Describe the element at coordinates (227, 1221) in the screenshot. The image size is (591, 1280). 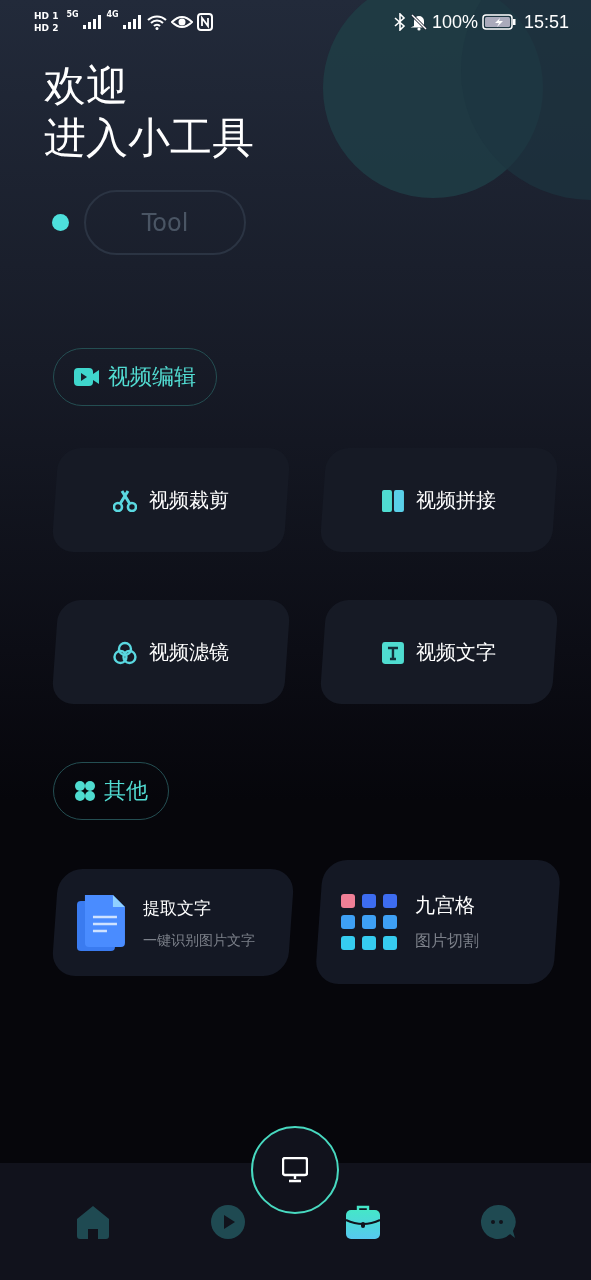
I see `play-icon` at that location.